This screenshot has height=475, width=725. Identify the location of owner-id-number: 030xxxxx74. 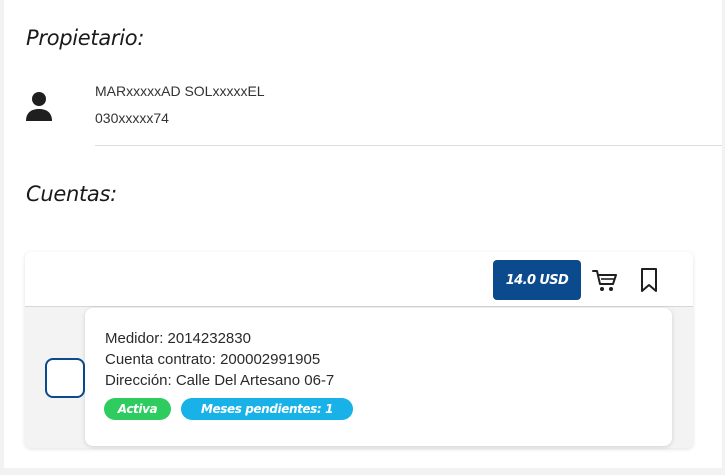
(132, 118).